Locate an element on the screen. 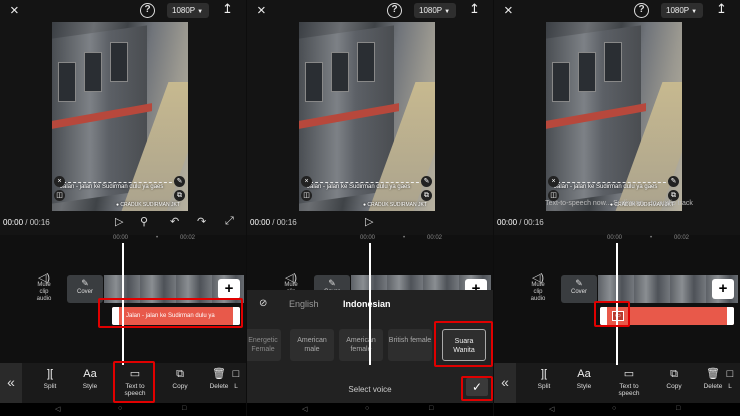  playhead is located at coordinates (370, 304).